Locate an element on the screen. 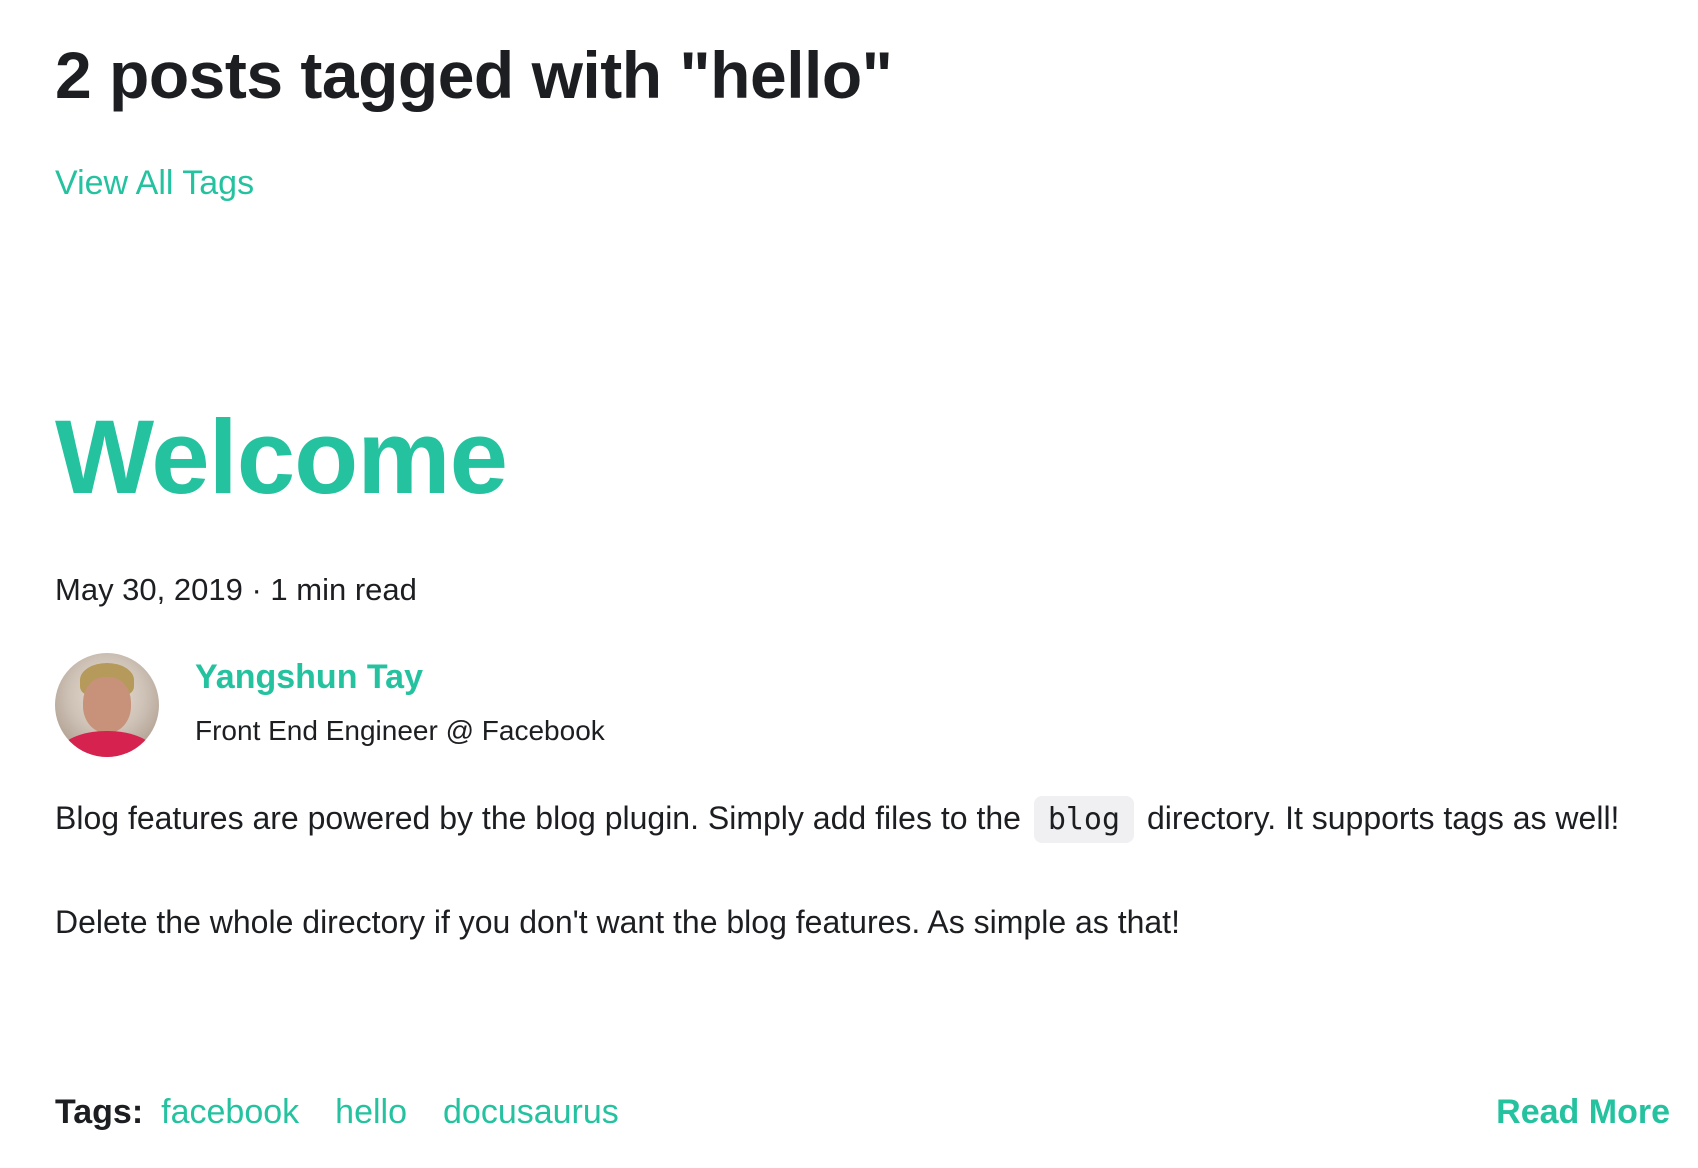 The height and width of the screenshot is (1168, 1698). tag-list: Tags: facebook hello docusaurus is located at coordinates (355, 1112).